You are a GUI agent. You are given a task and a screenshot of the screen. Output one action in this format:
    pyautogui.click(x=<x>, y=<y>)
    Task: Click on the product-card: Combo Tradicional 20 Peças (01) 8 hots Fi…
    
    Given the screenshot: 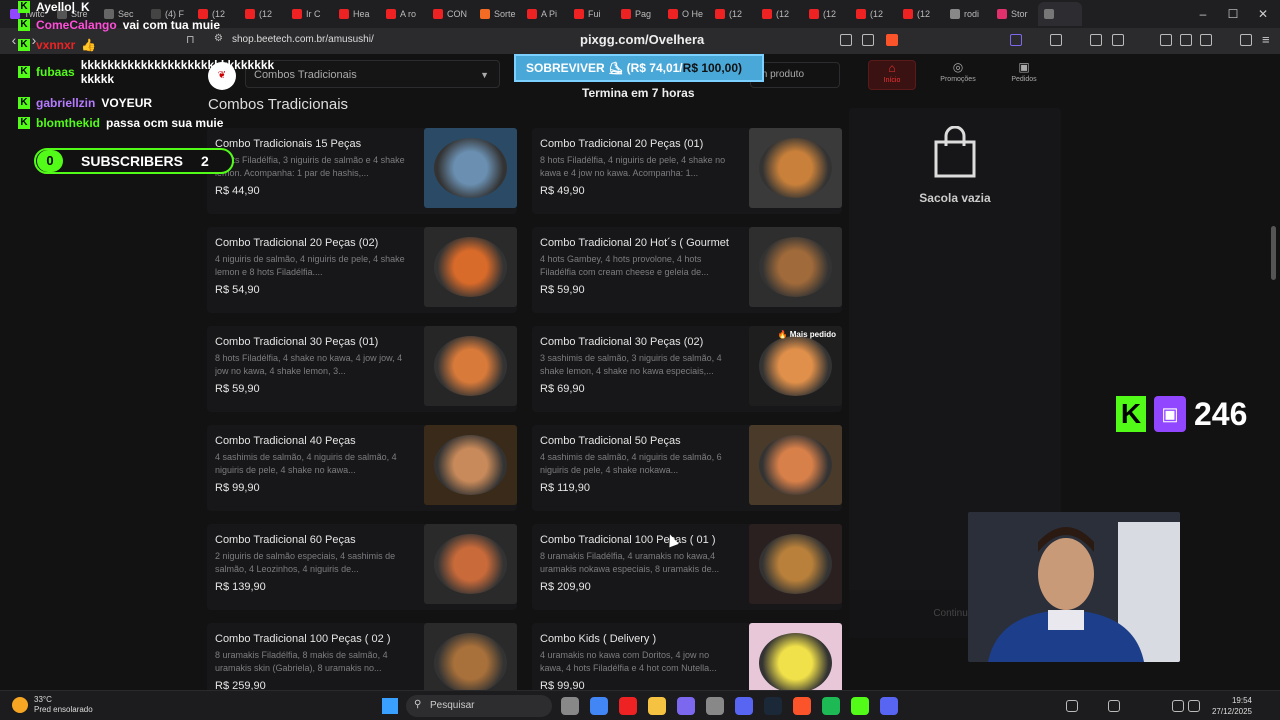 What is the action you would take?
    pyautogui.click(x=687, y=171)
    